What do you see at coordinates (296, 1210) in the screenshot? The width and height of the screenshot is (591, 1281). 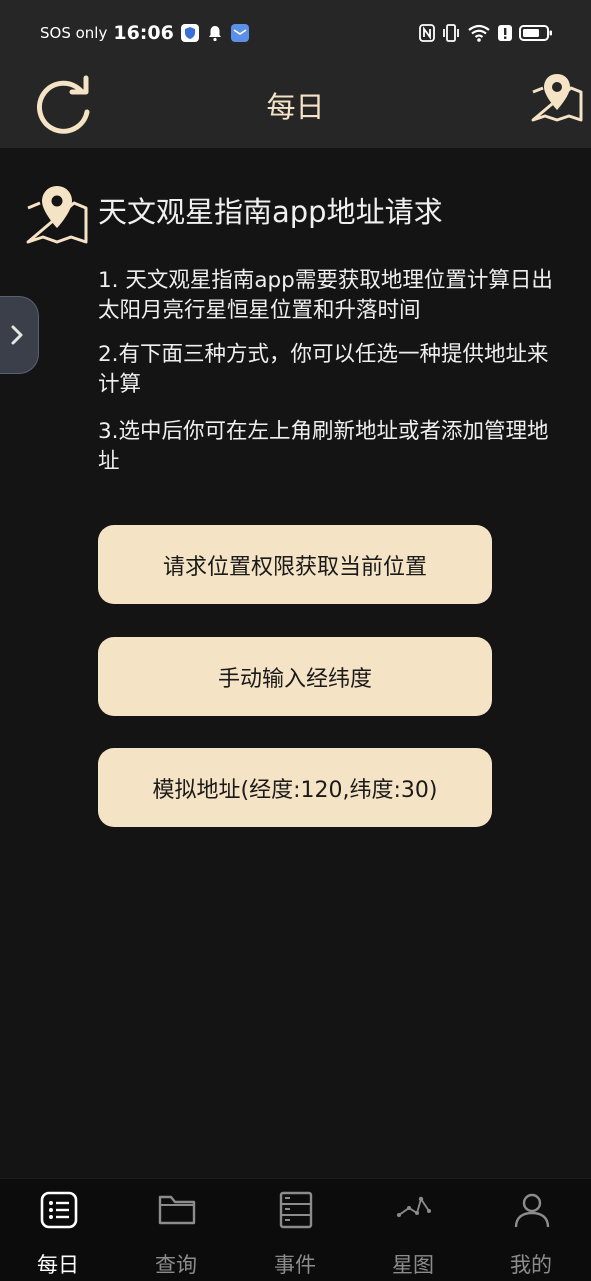 I see `events-stack-icon` at bounding box center [296, 1210].